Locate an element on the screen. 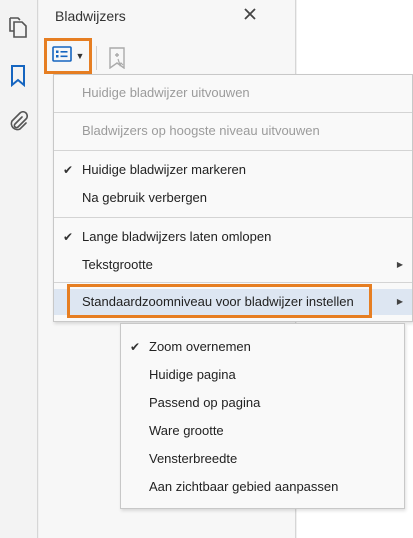  menu-item-label: Lange bladwijzers laten omlopen is located at coordinates (177, 236).